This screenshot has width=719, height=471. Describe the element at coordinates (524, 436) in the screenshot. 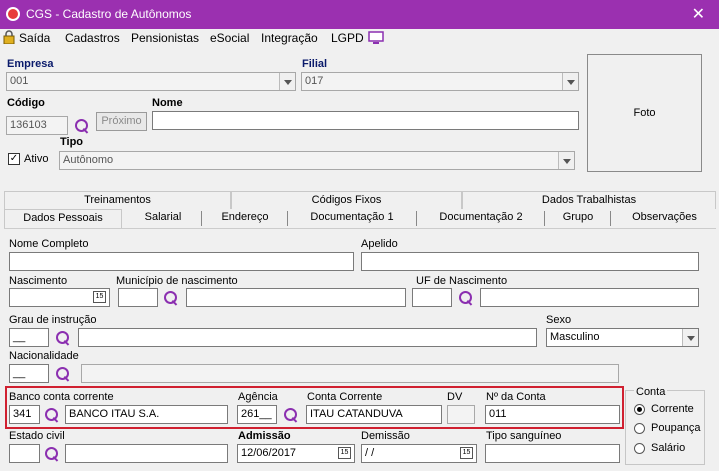

I see `tipo-sanguineo-label: Tipo sanguíneo` at that location.